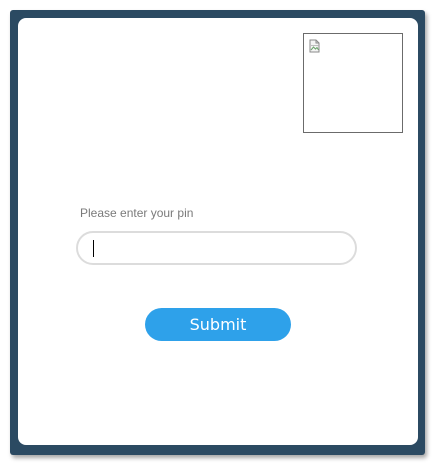 Image resolution: width=440 pixels, height=469 pixels. What do you see at coordinates (353, 83) in the screenshot?
I see `image-placeholder` at bounding box center [353, 83].